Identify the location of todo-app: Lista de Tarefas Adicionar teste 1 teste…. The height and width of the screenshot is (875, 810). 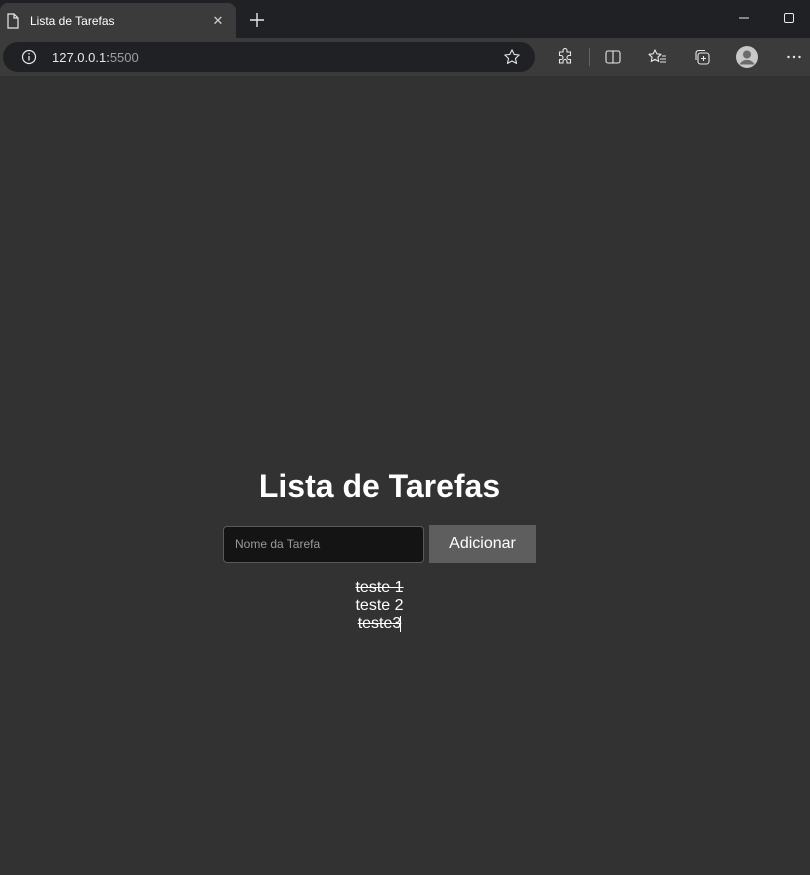
(379, 548).